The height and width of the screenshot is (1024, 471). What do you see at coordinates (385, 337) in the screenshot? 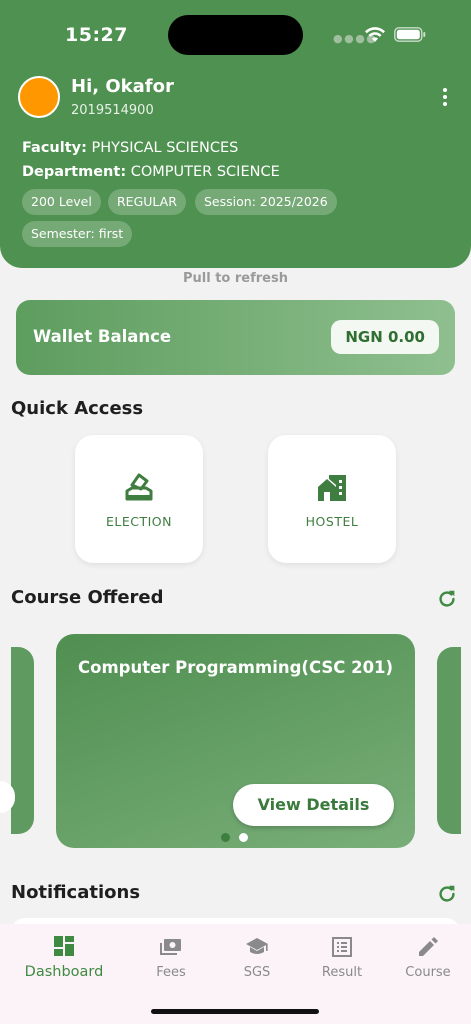
I see `wallet-balance: NGN 0.00` at bounding box center [385, 337].